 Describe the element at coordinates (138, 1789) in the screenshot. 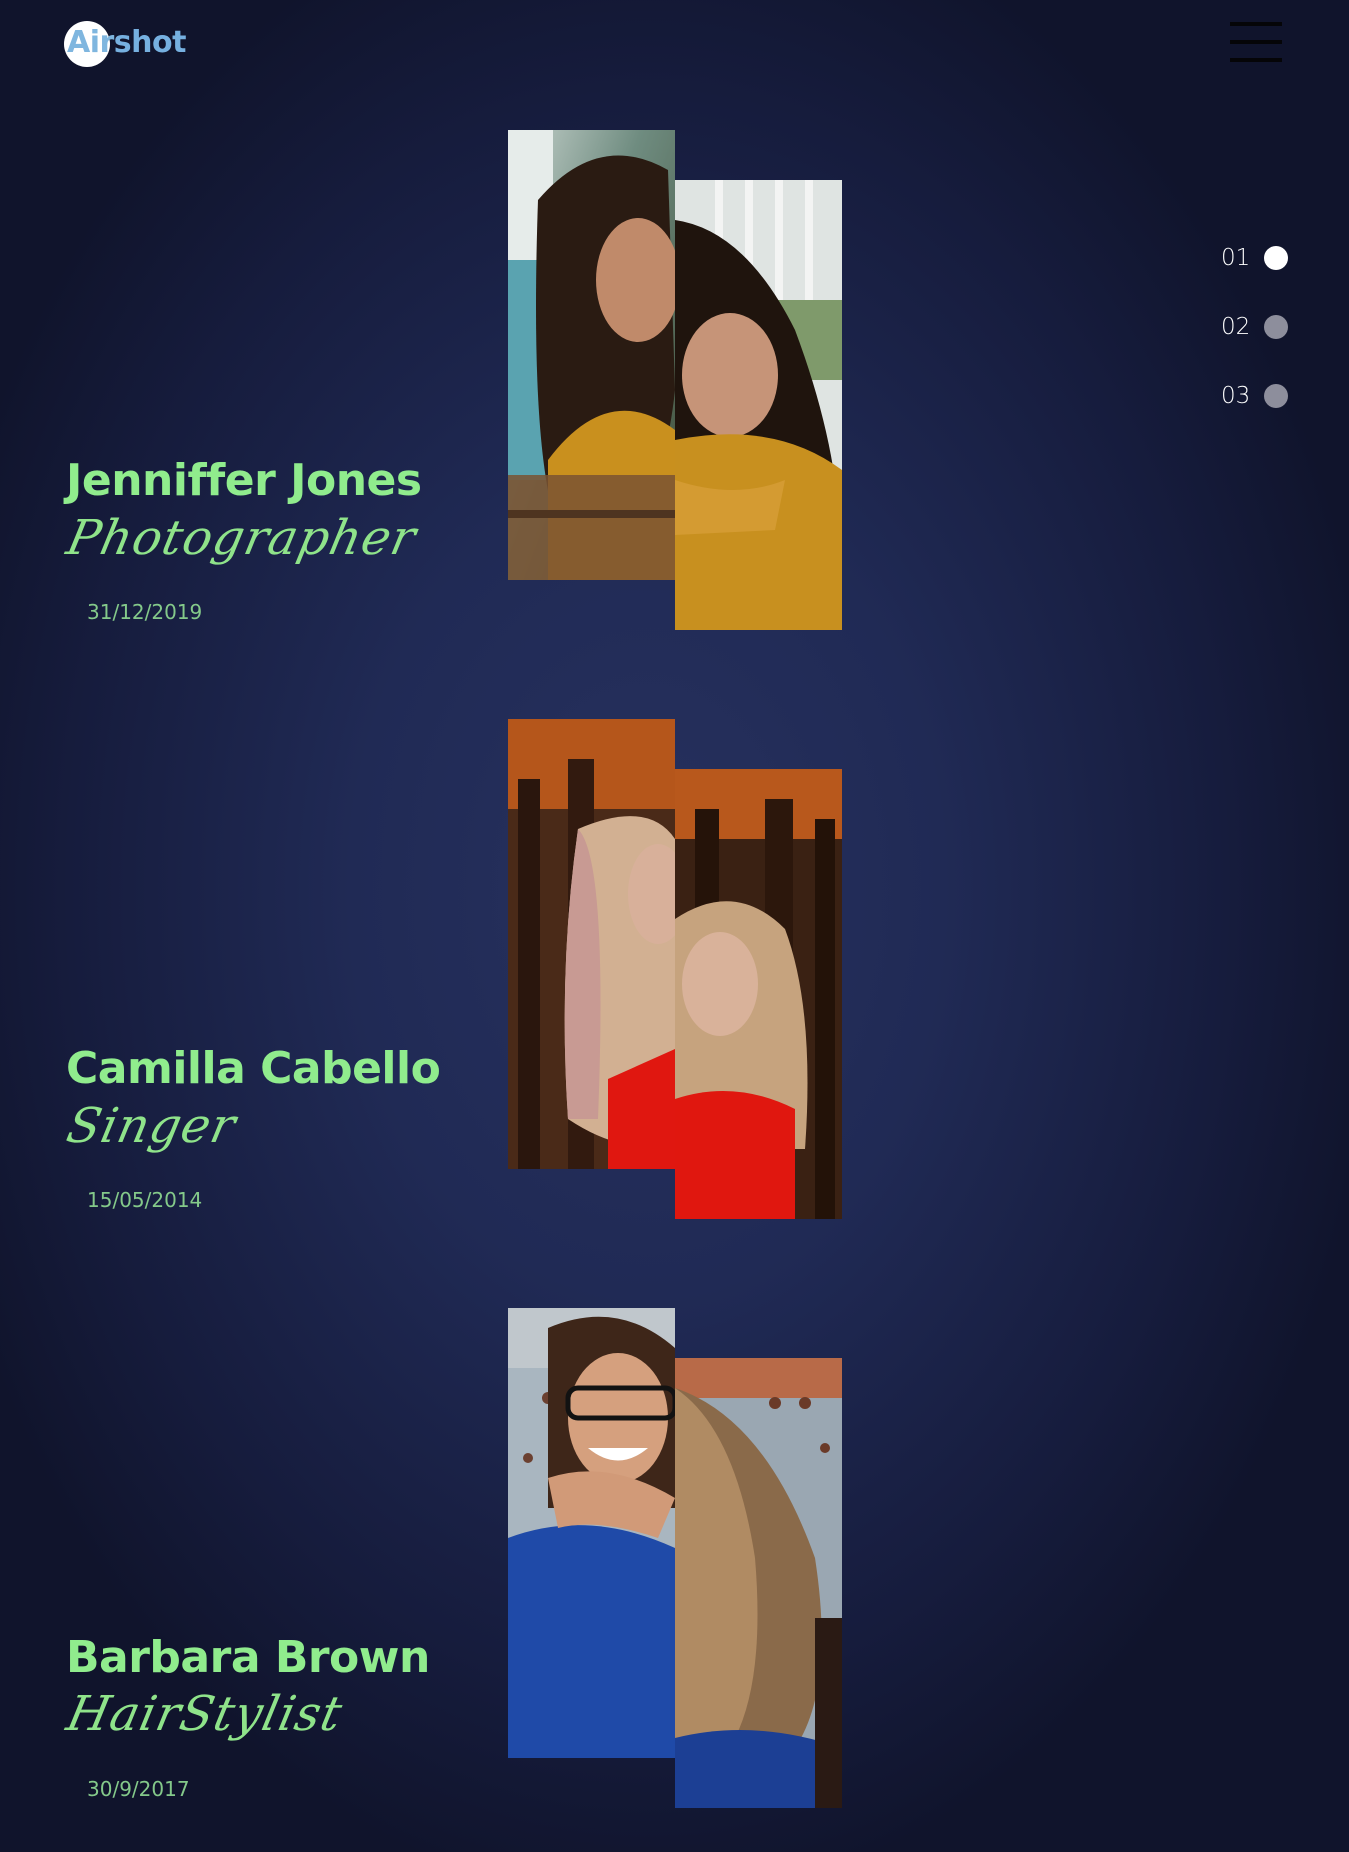

I see `person-date: 30/9/2017` at that location.